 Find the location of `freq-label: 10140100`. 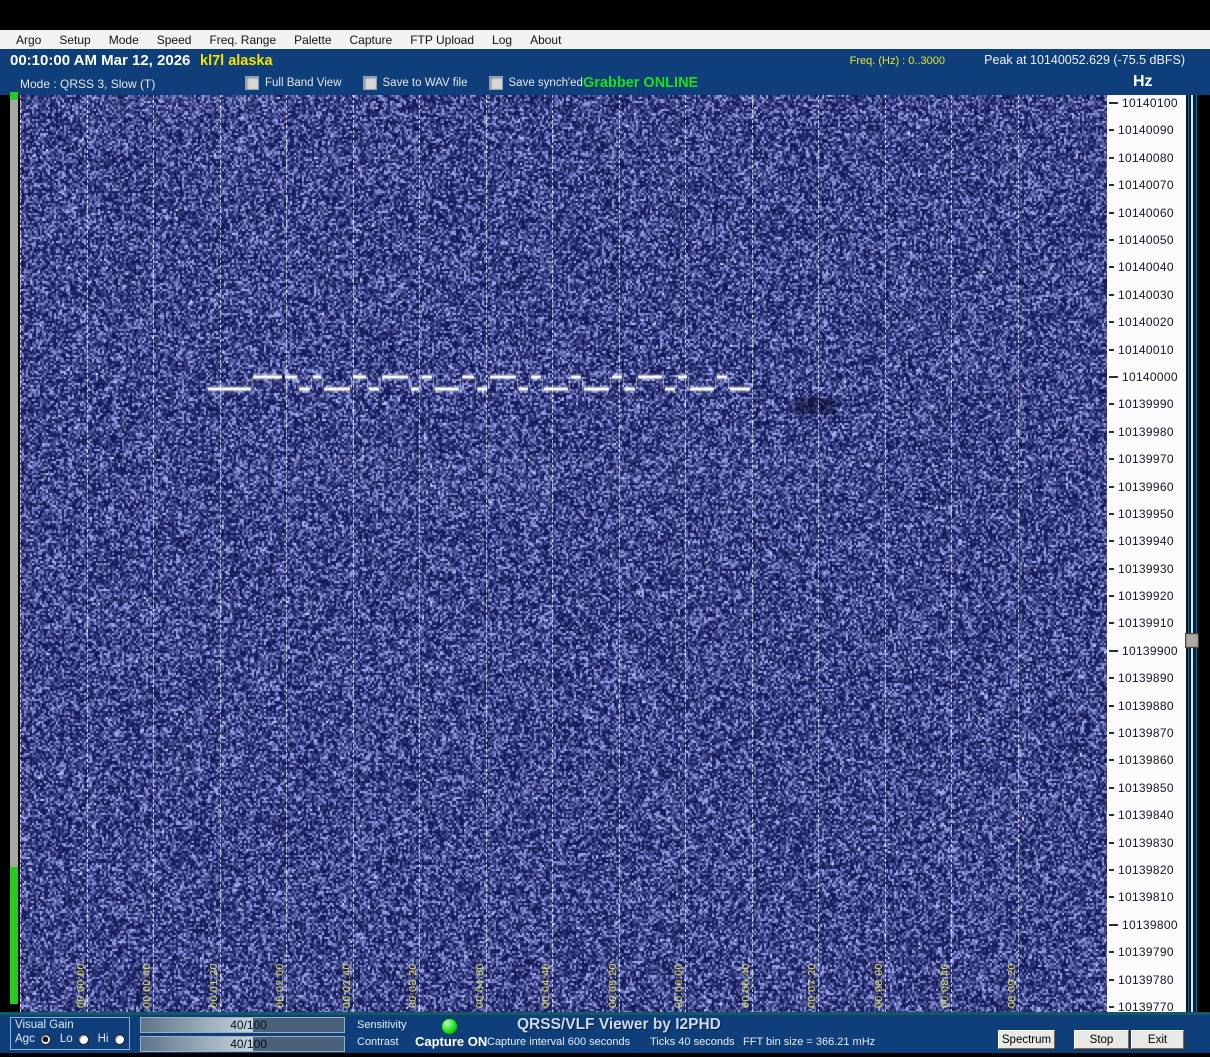

freq-label: 10140100 is located at coordinates (1150, 103).